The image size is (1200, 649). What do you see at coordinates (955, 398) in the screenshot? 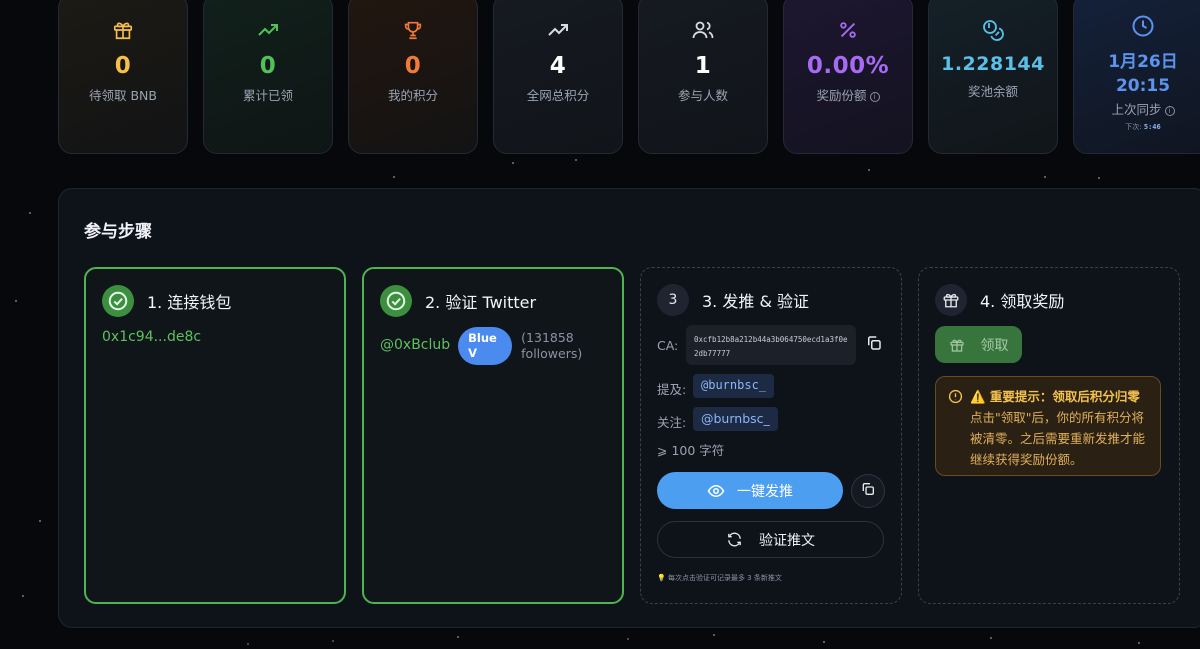
I see `alert-circle-icon` at bounding box center [955, 398].